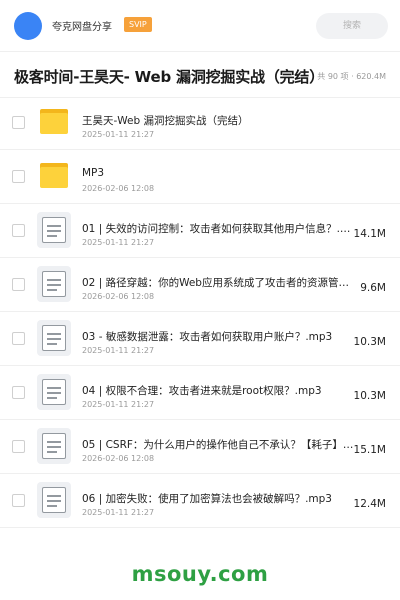 The image size is (400, 600). What do you see at coordinates (218, 445) in the screenshot?
I see `file-name: 05 | CSRF：为什么用户的操作他自己不承认？【耗子】.mp3` at bounding box center [218, 445].